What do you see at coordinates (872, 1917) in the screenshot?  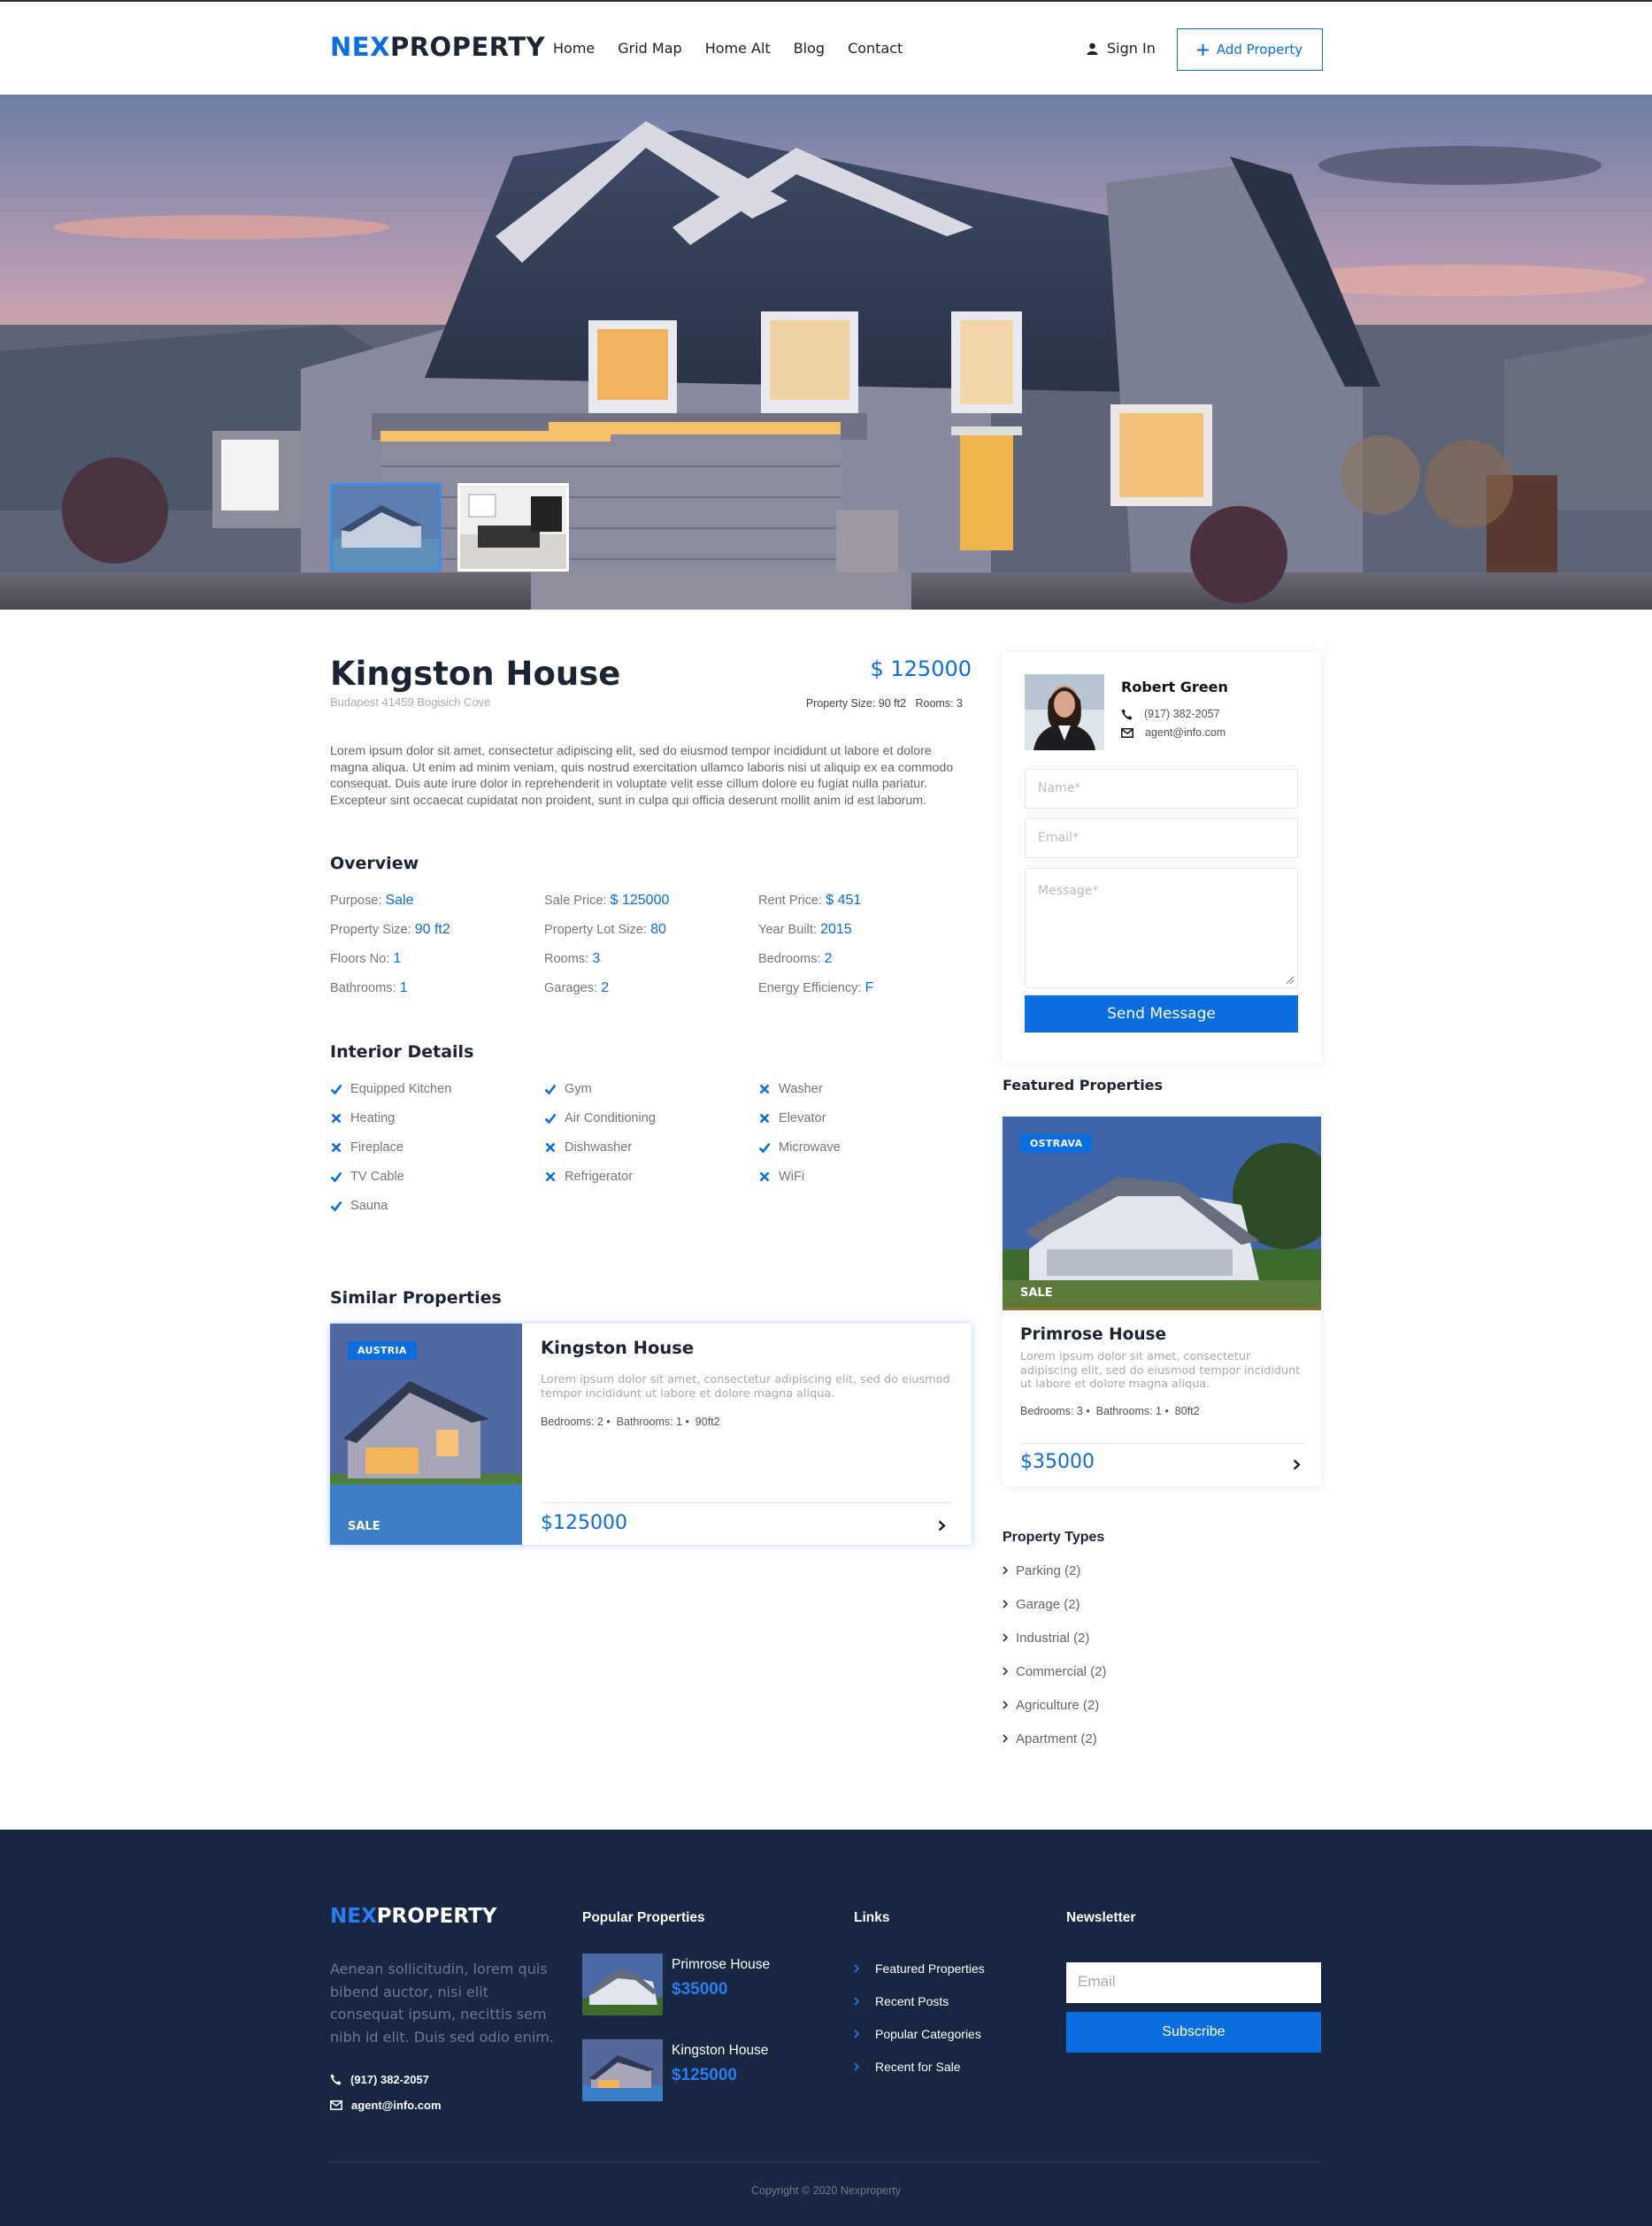 I see `links-heading: Links` at bounding box center [872, 1917].